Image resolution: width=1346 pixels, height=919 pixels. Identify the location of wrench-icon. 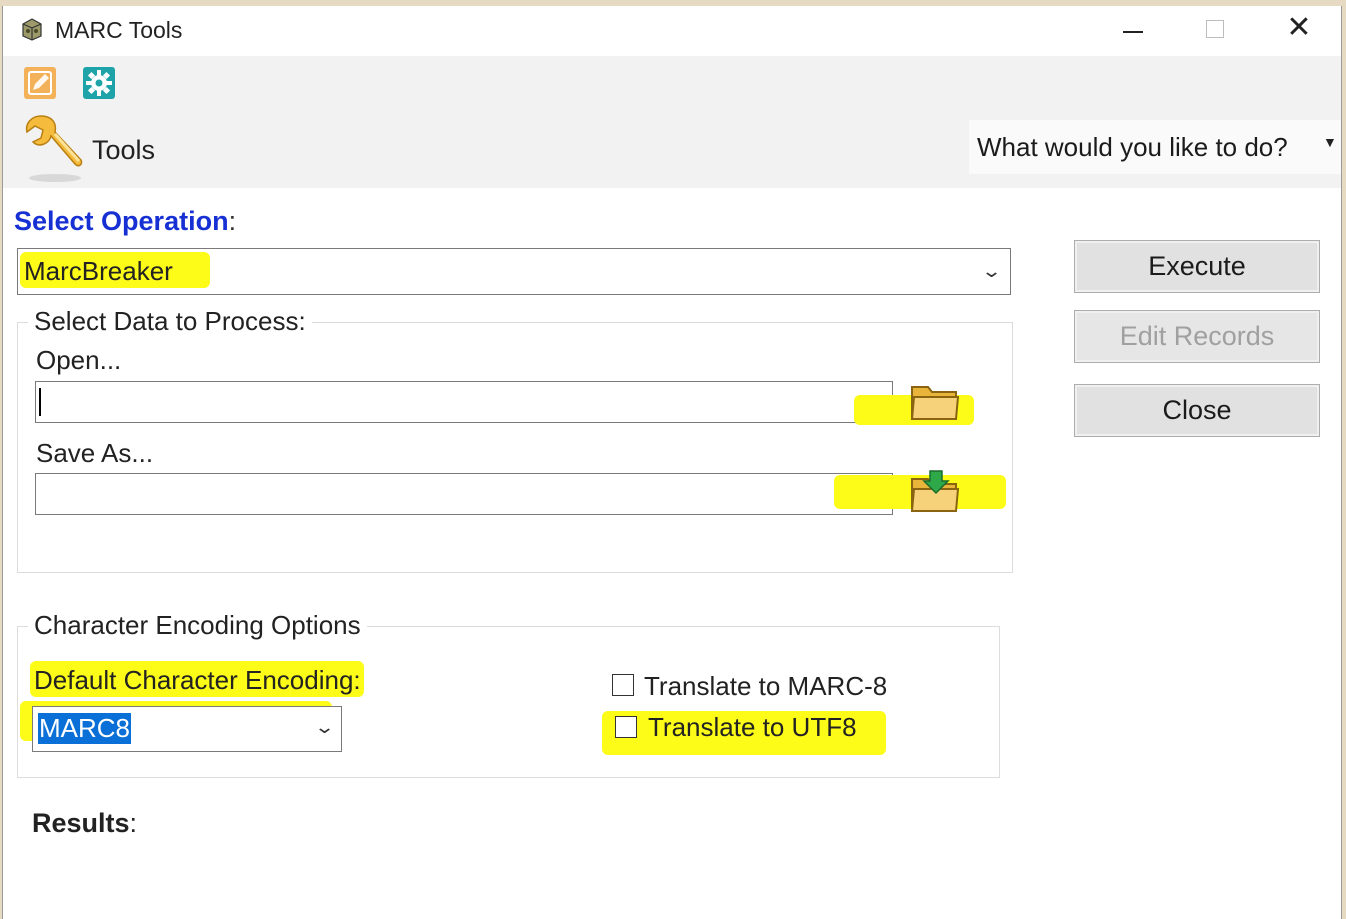
(54, 148).